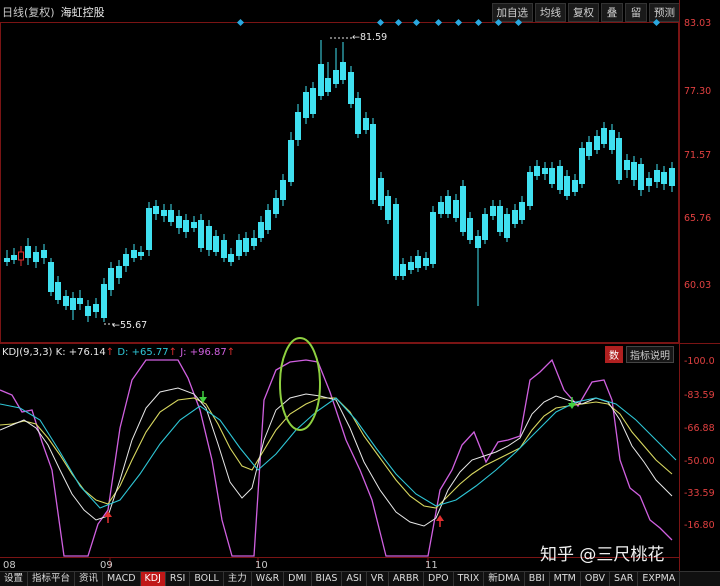 The width and height of the screenshot is (720, 586). Describe the element at coordinates (378, 579) in the screenshot. I see `indicator-tab: VR` at that location.